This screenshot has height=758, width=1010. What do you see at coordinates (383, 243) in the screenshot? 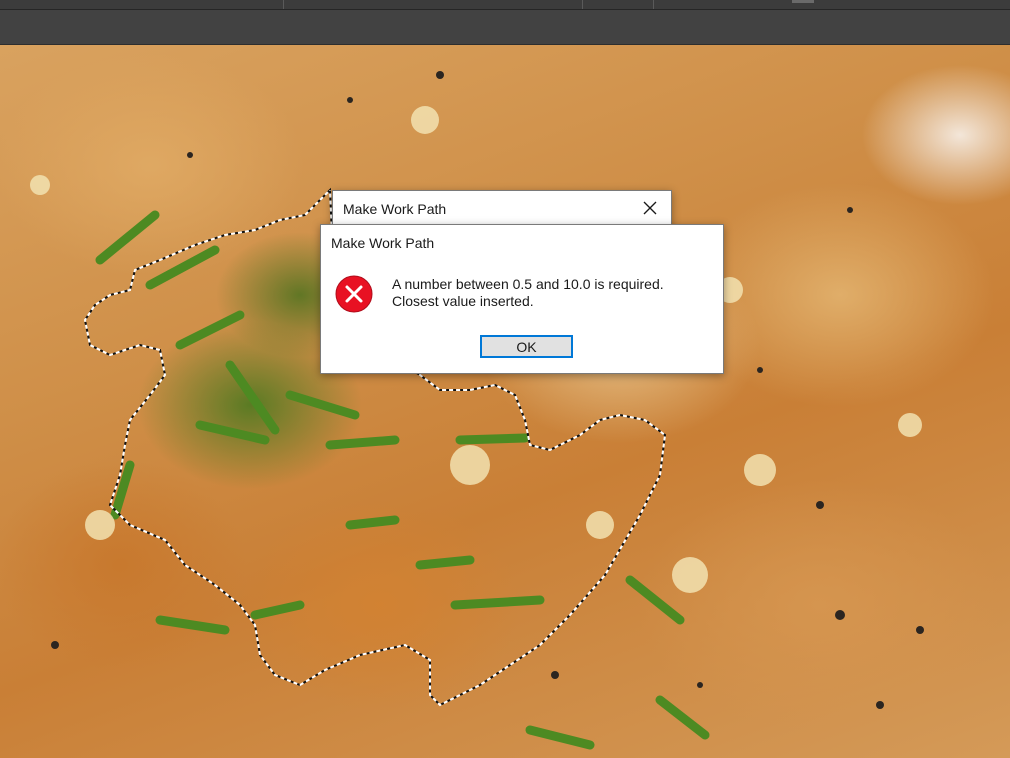
I see `alert-title: Make Work Path` at bounding box center [383, 243].